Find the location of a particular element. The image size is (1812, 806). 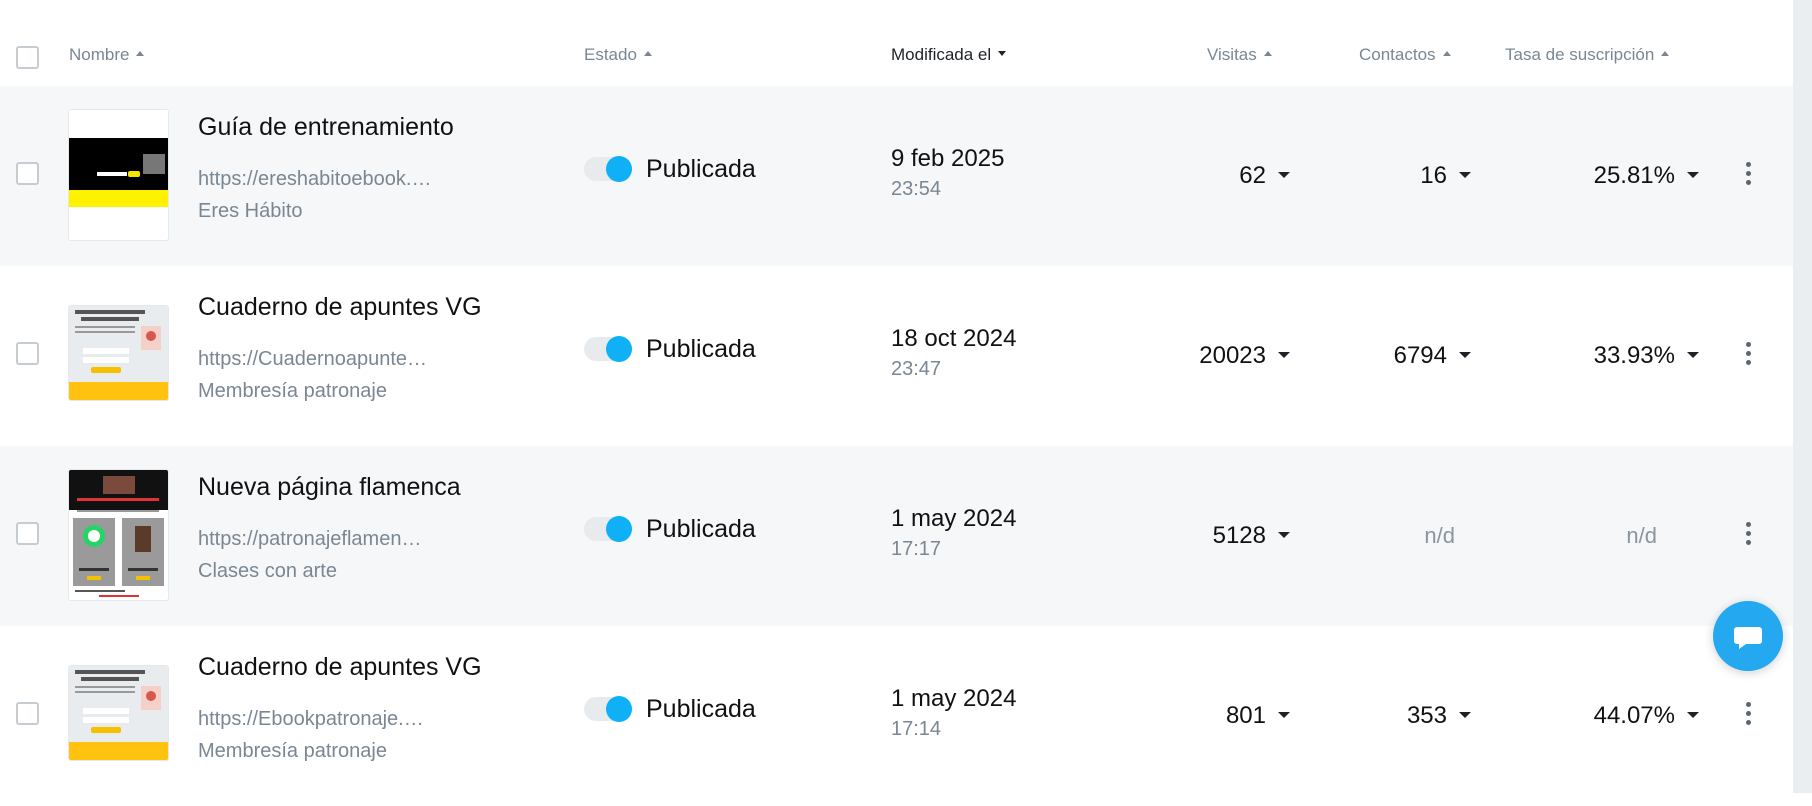

visits-value: 20023 is located at coordinates (1232, 355).